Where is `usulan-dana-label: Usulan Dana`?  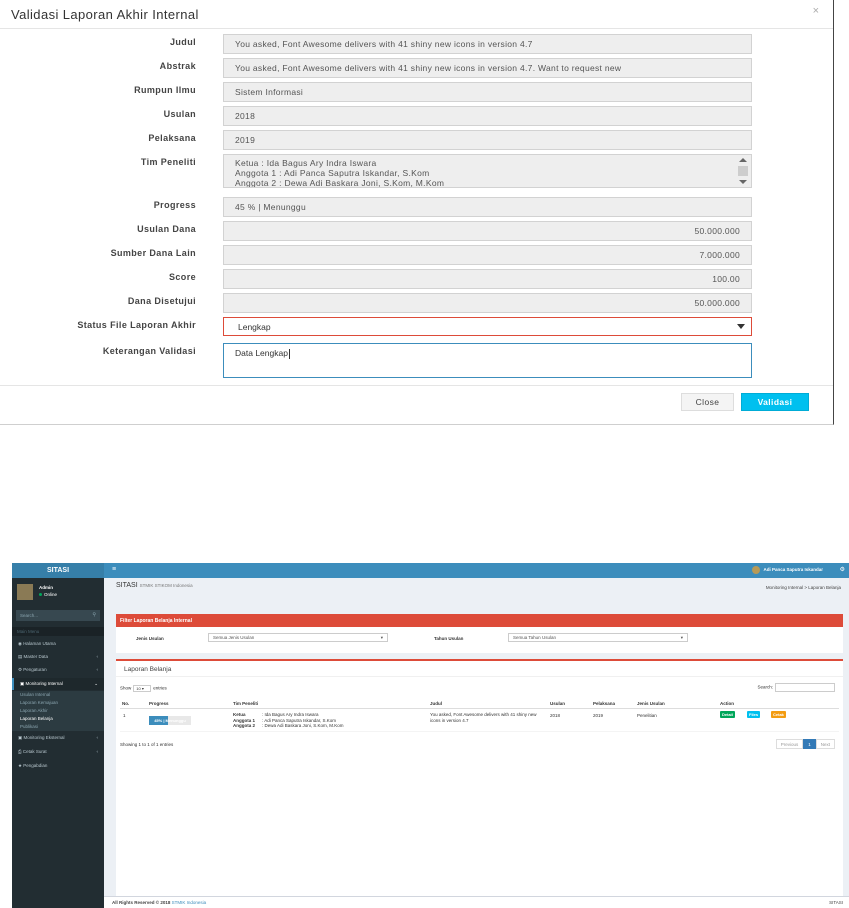
usulan-dana-label: Usulan Dana is located at coordinates (166, 229).